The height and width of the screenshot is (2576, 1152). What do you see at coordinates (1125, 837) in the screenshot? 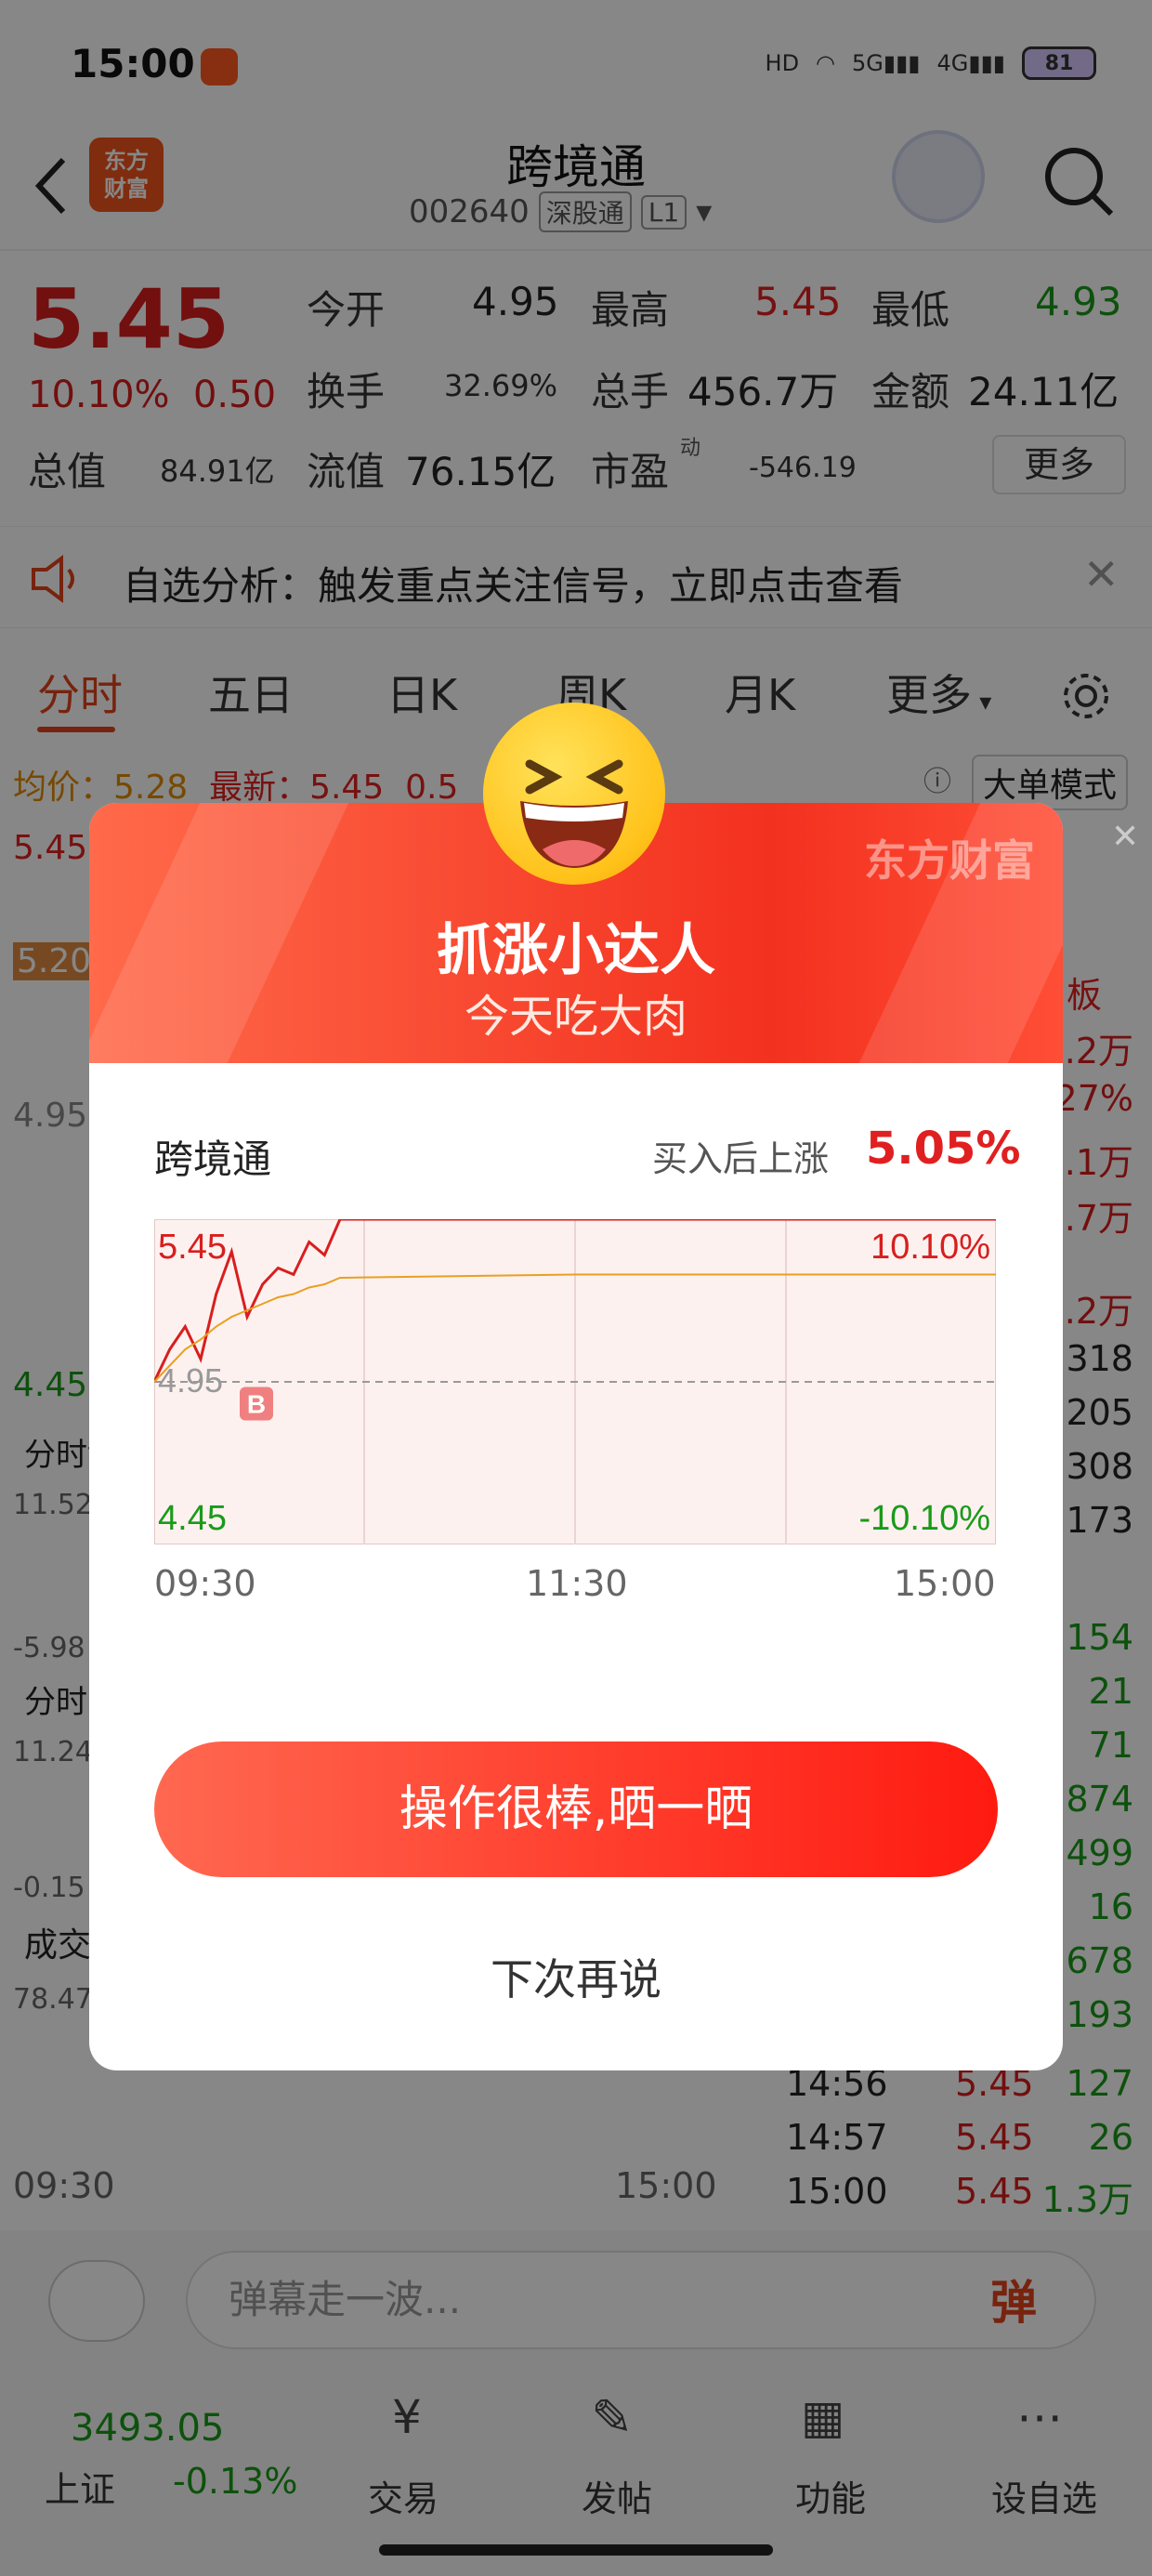
I see `background-close-icon: ✕` at bounding box center [1125, 837].